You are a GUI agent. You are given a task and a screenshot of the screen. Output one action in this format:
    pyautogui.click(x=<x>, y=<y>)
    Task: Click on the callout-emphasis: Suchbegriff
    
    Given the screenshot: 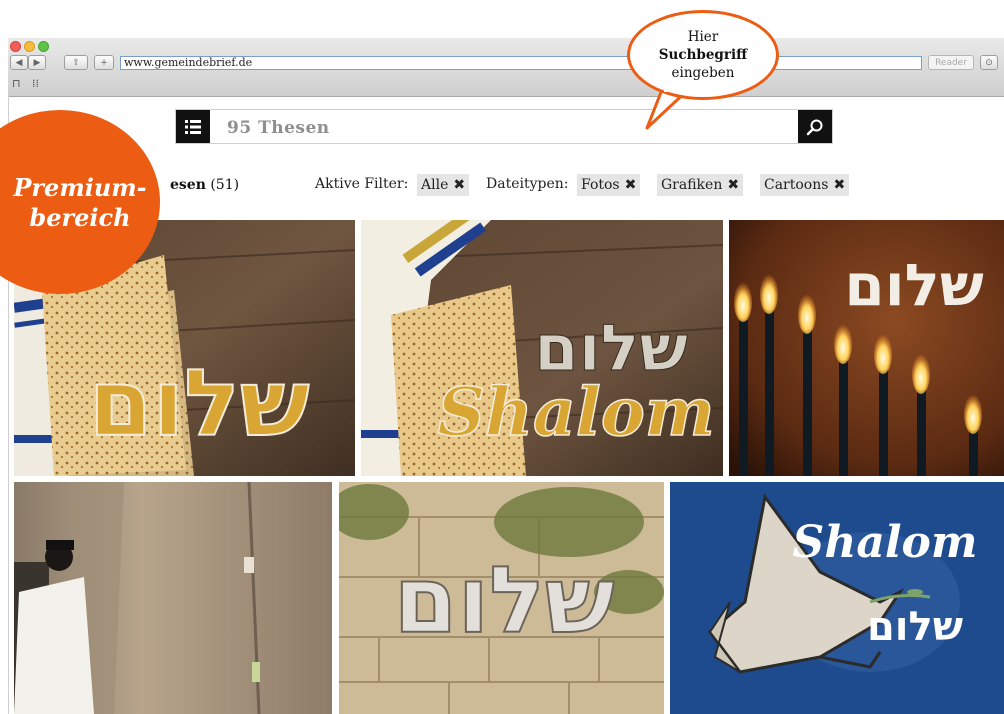 What is the action you would take?
    pyautogui.click(x=703, y=55)
    